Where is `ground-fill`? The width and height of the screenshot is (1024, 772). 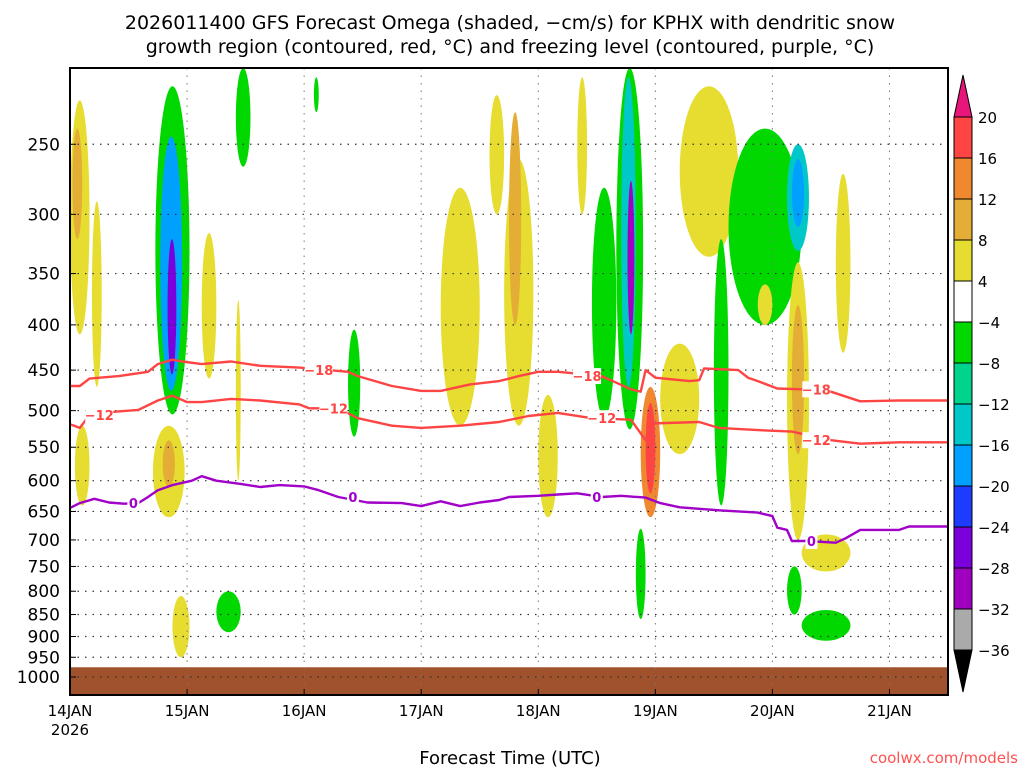 ground-fill is located at coordinates (509, 681).